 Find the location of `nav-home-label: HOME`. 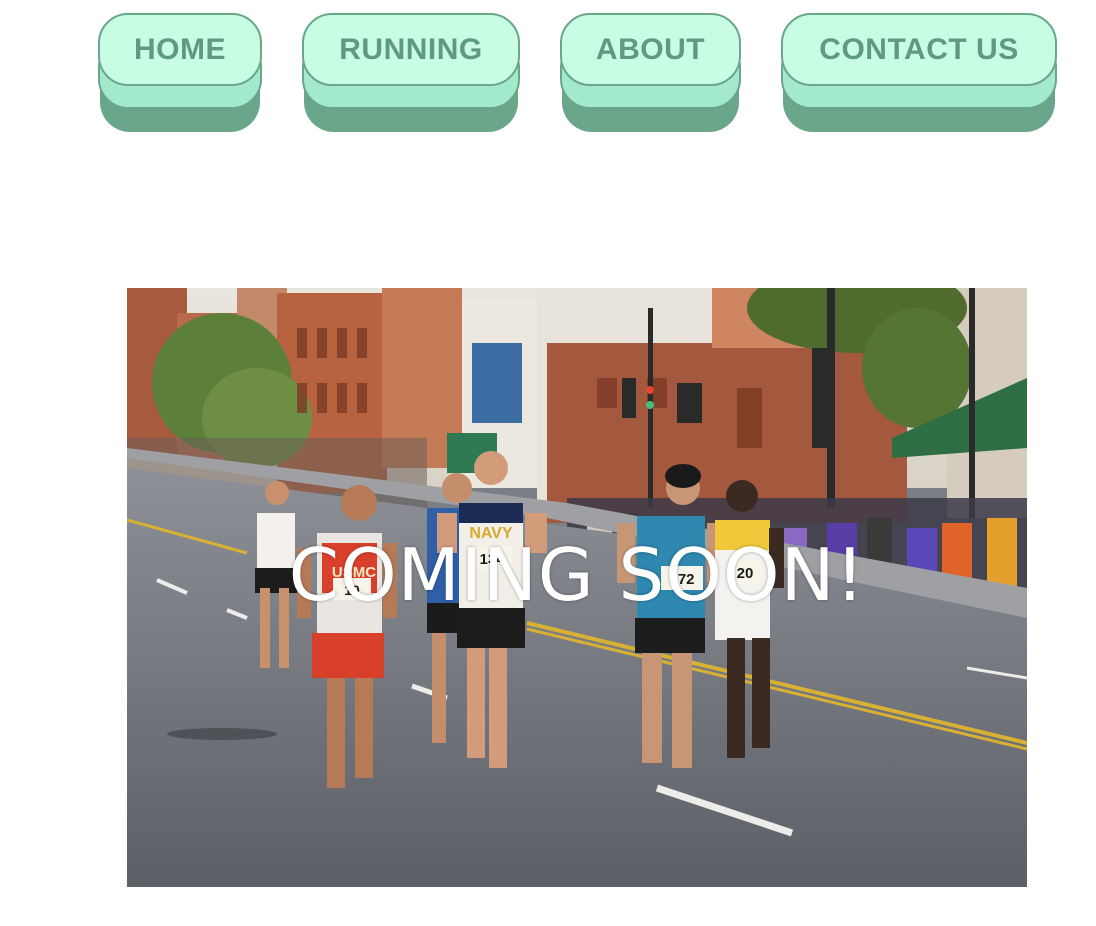

nav-home-label: HOME is located at coordinates (180, 49).